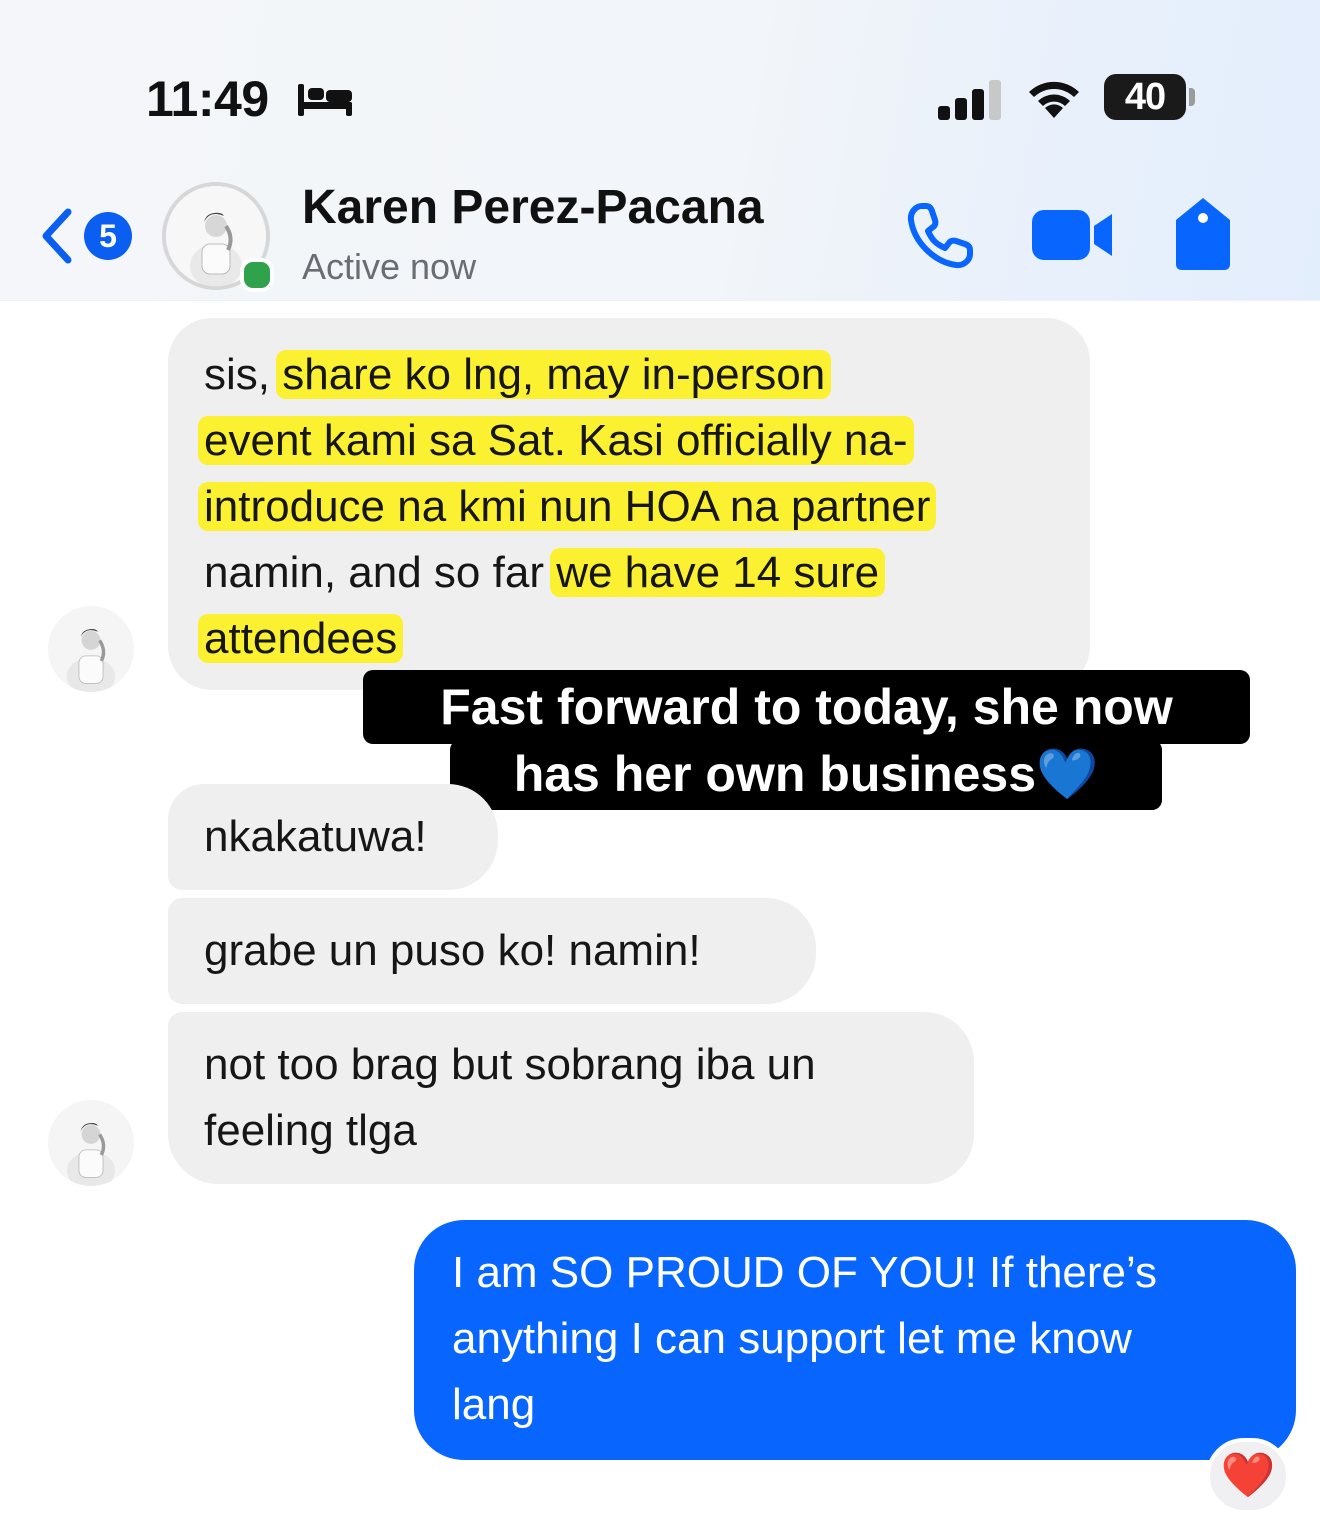 Image resolution: width=1320 pixels, height=1518 pixels. I want to click on heart-reaction-icon: ❤️, so click(1248, 1476).